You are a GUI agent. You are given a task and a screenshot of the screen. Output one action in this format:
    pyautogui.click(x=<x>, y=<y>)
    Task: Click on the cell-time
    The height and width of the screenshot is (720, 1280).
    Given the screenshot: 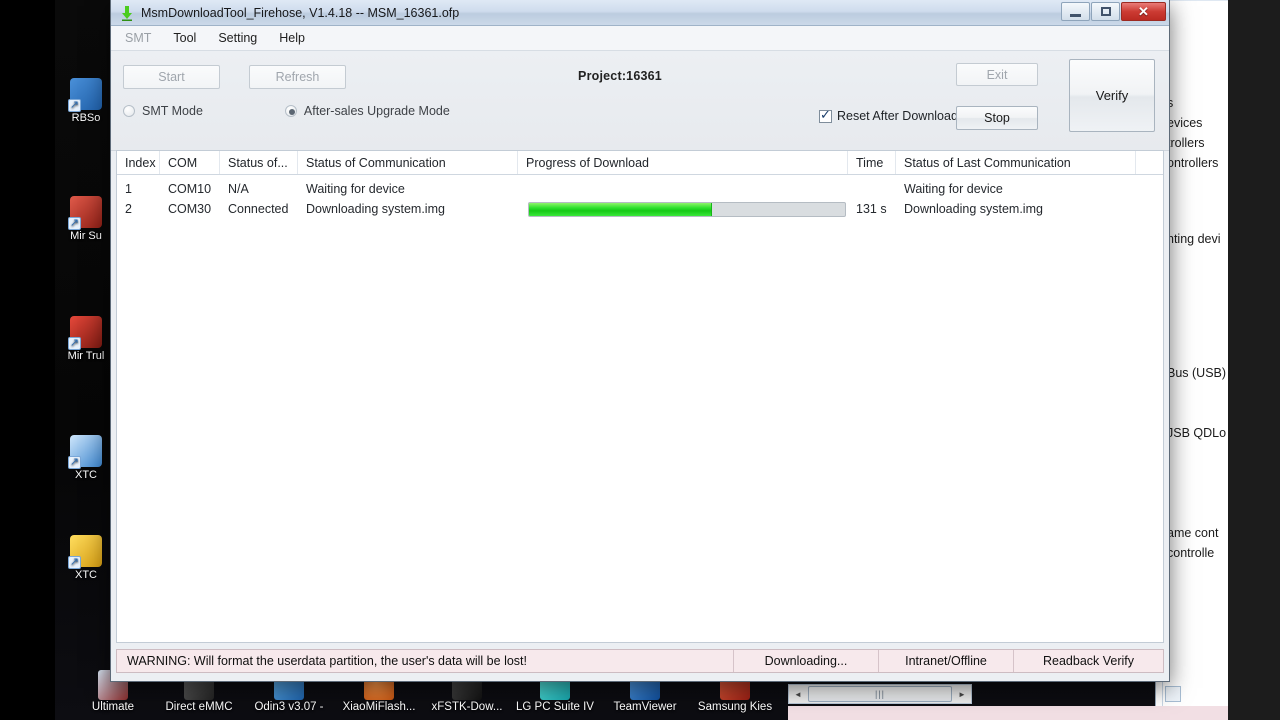 What is the action you would take?
    pyautogui.click(x=872, y=189)
    